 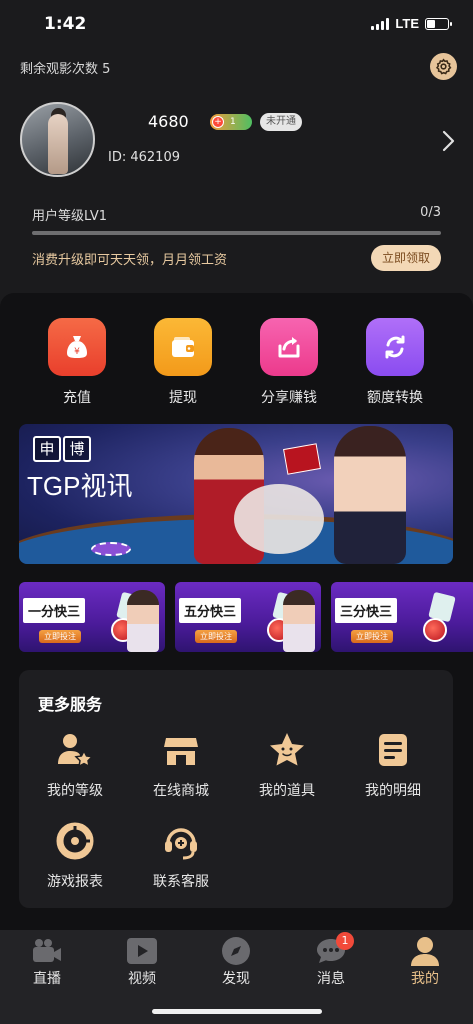 I want to click on upgrade-tip: 消费升级即可天天领，月月领工资, so click(x=130, y=260).